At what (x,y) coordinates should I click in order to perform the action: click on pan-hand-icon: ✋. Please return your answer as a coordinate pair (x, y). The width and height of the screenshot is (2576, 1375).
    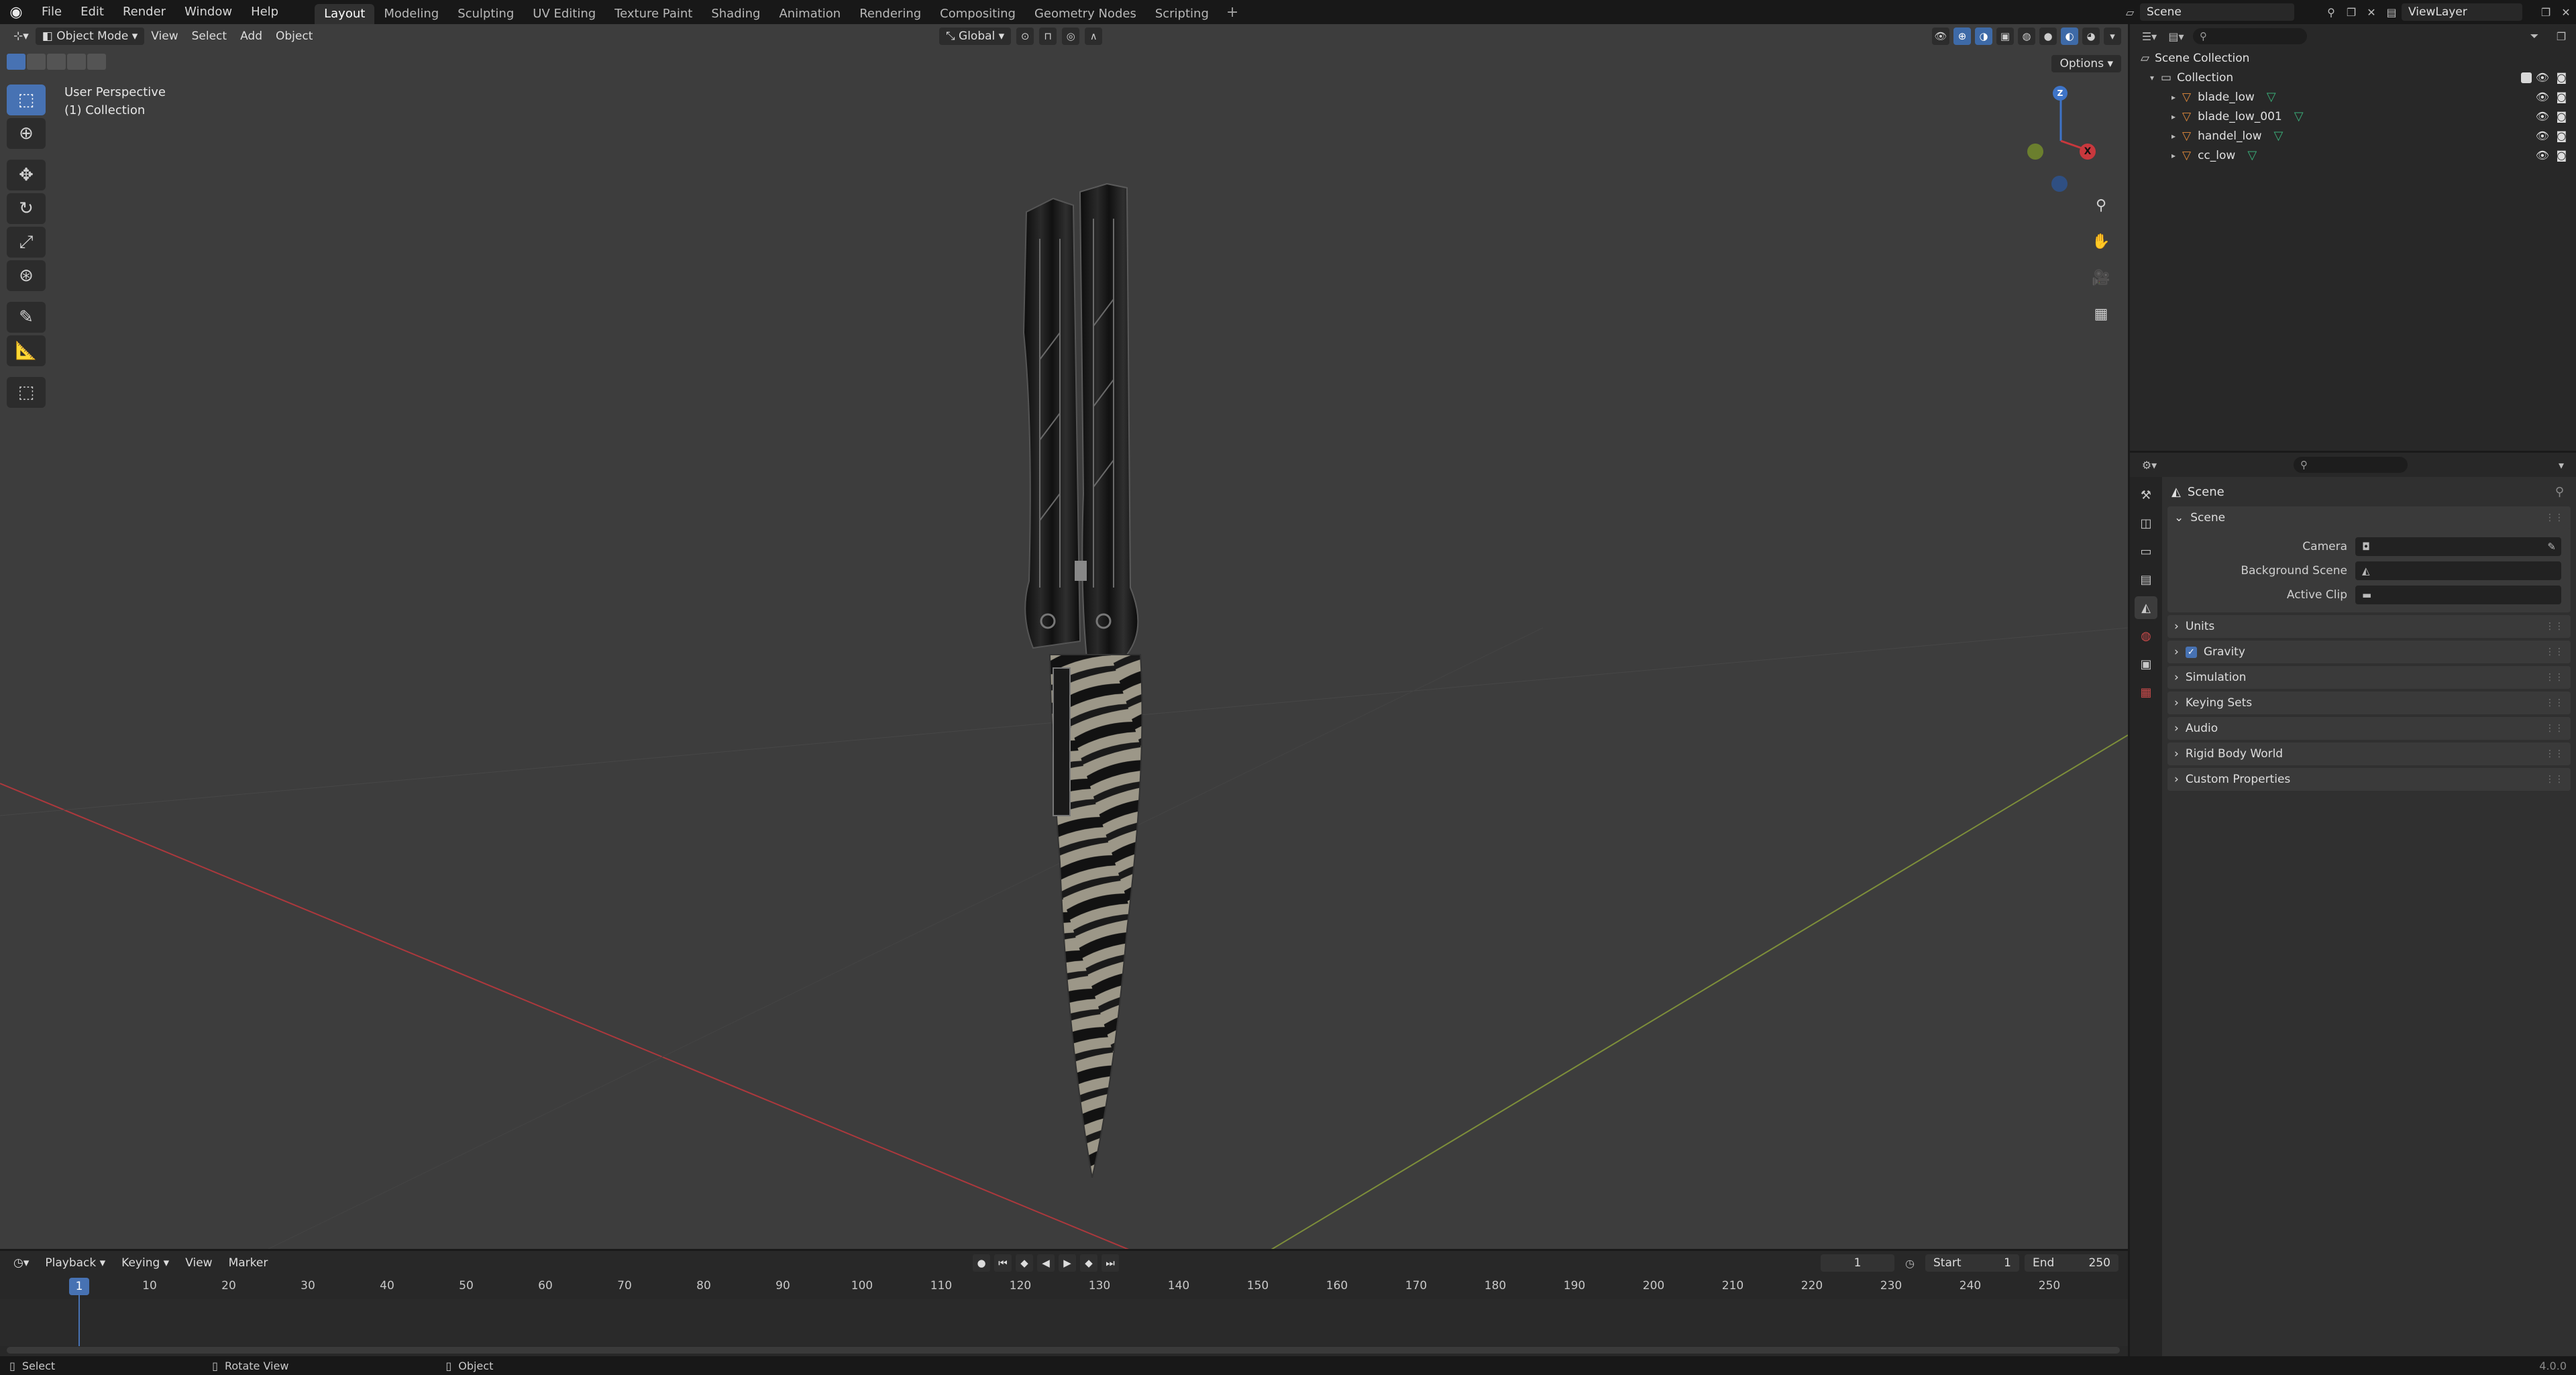
    Looking at the image, I should click on (2101, 242).